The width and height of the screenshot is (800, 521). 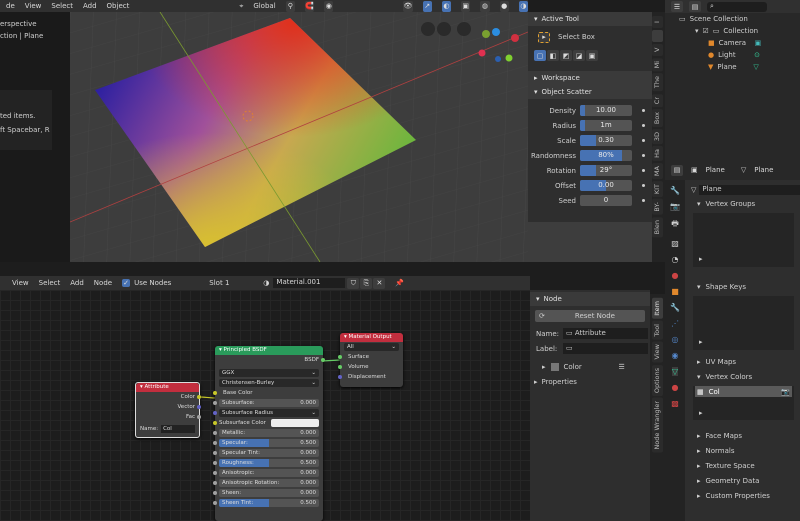 What do you see at coordinates (606, 185) in the screenshot?
I see `scatter-slider: 0.00` at bounding box center [606, 185].